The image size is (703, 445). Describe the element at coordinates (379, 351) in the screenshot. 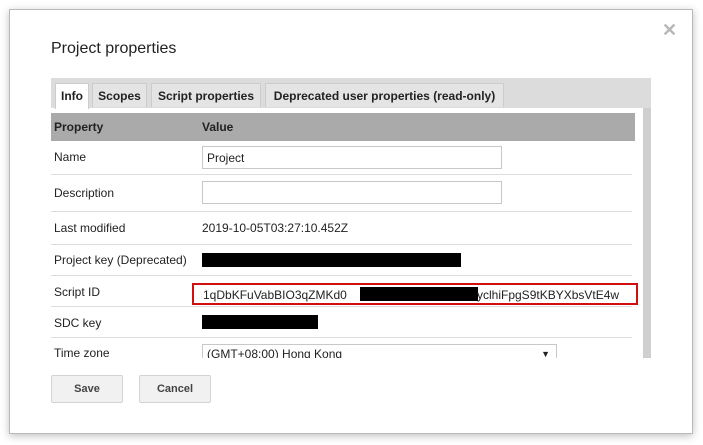

I see `time-zone-select: (GMT+08:00) Hong Kong ▼` at that location.